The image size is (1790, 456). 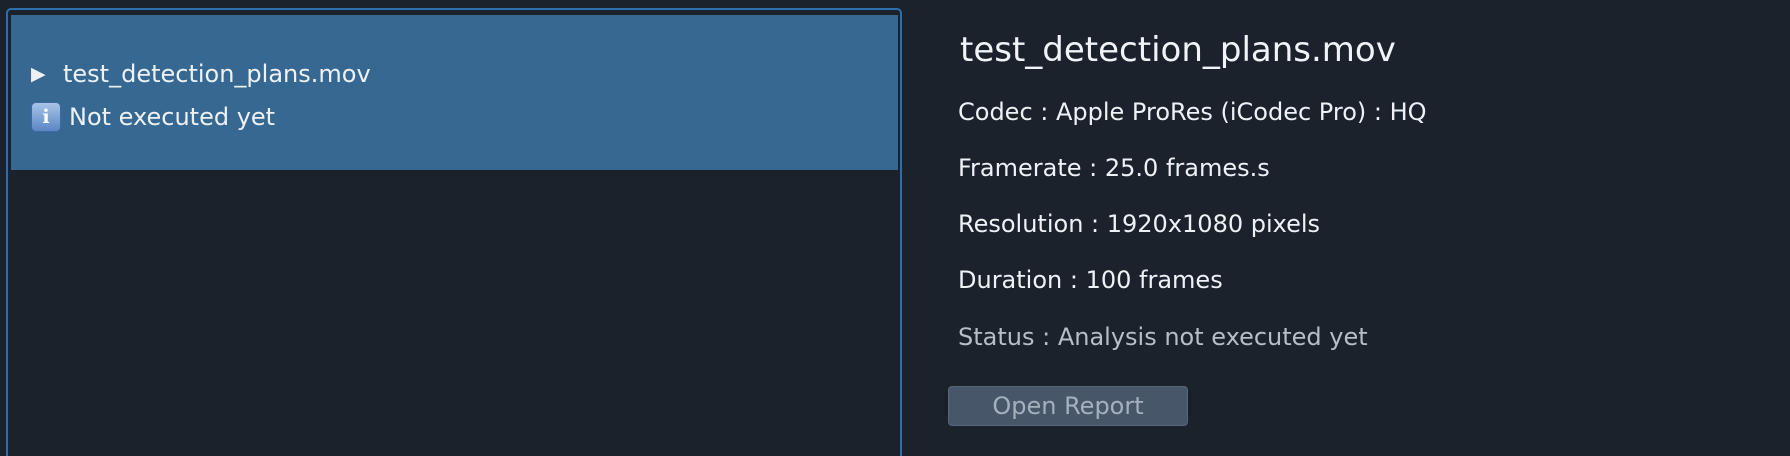 I want to click on status-info: Status : Analysis not executed yet, so click(x=1163, y=337).